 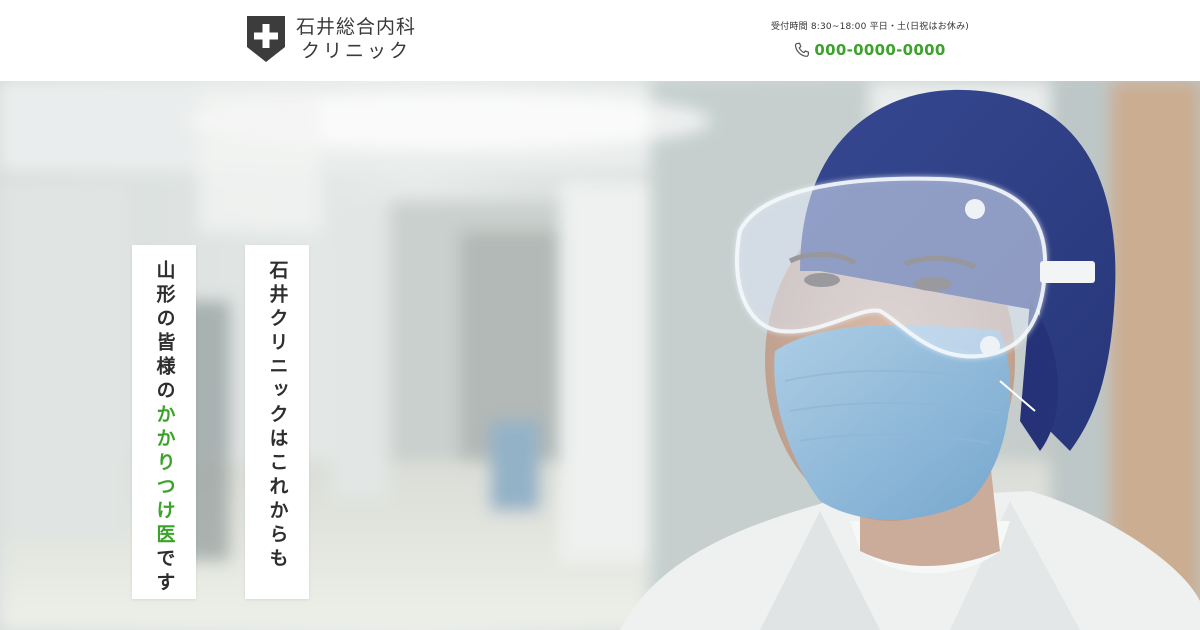 What do you see at coordinates (266, 39) in the screenshot?
I see `shield-cross-logo-icon` at bounding box center [266, 39].